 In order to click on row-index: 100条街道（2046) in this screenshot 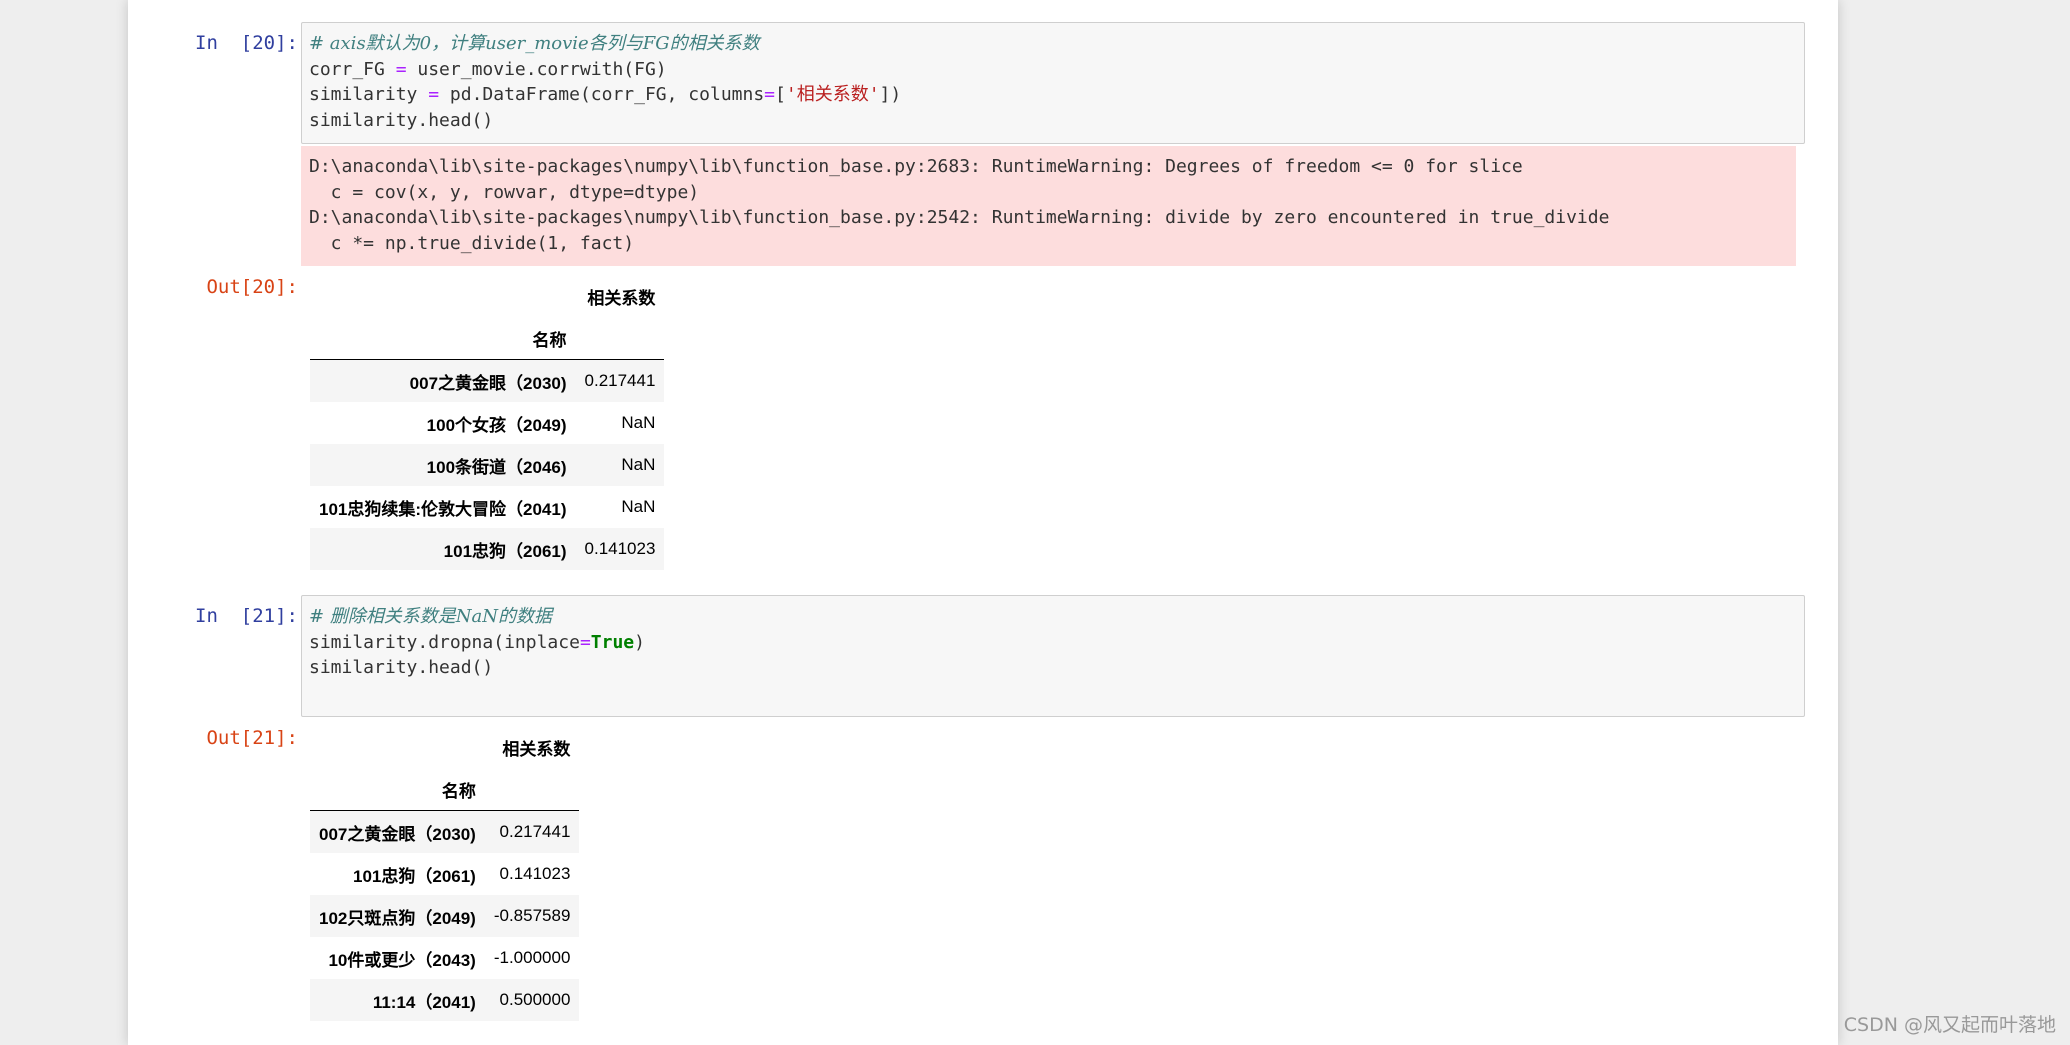, I will do `click(496, 467)`.